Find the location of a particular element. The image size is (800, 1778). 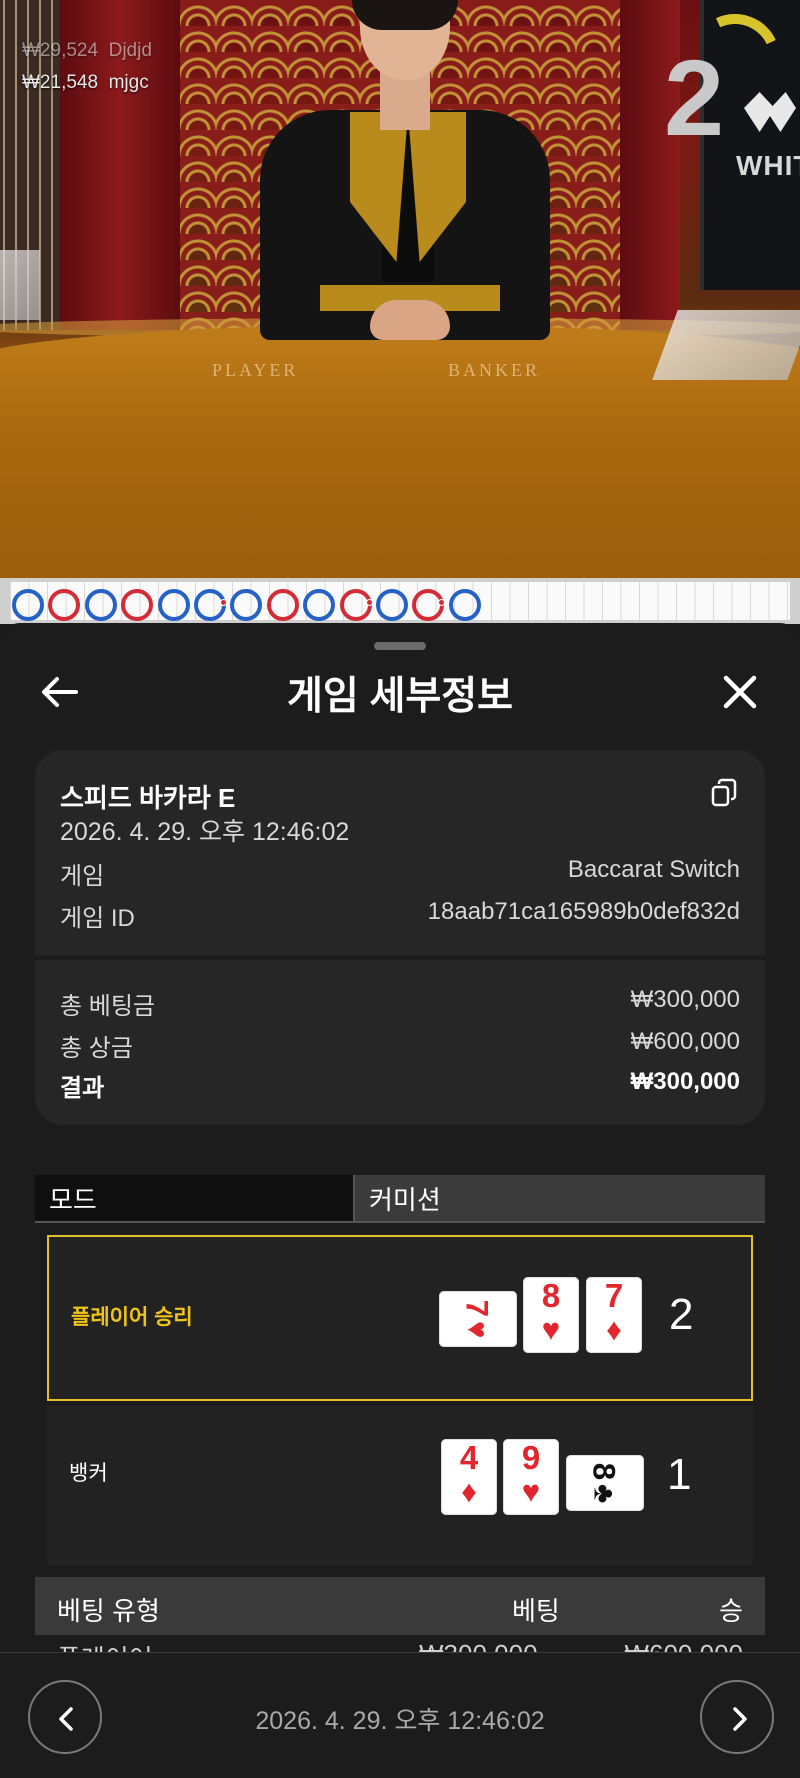

playing-card: 7 ♥ is located at coordinates (478, 1319).